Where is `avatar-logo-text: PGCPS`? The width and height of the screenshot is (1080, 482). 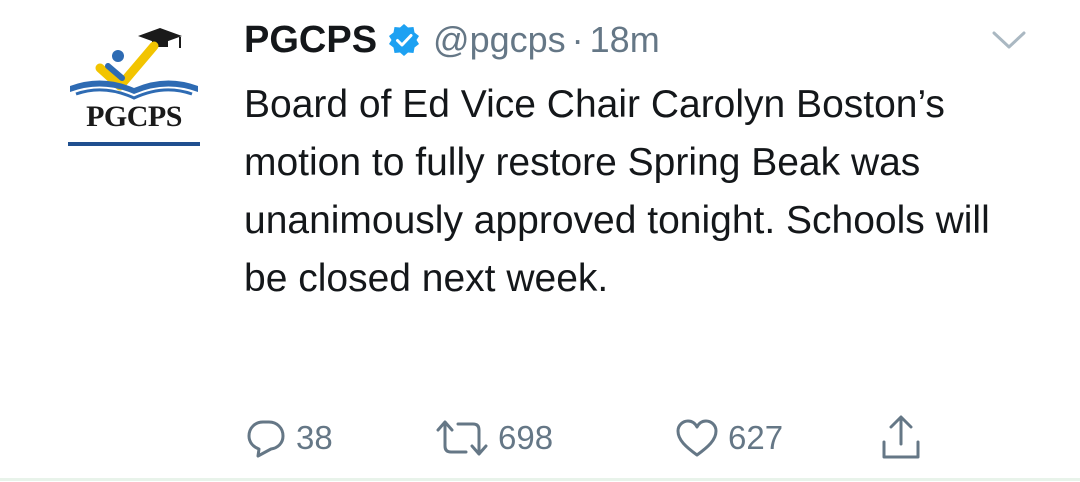
avatar-logo-text: PGCPS is located at coordinates (134, 116).